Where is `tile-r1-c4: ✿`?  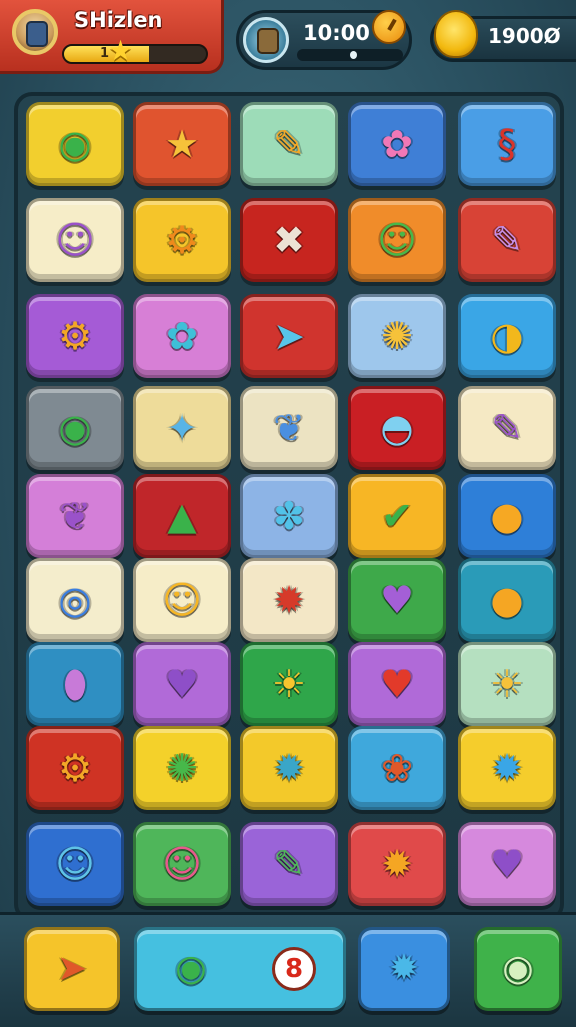
tile-r1-c4: ✿ is located at coordinates (397, 144).